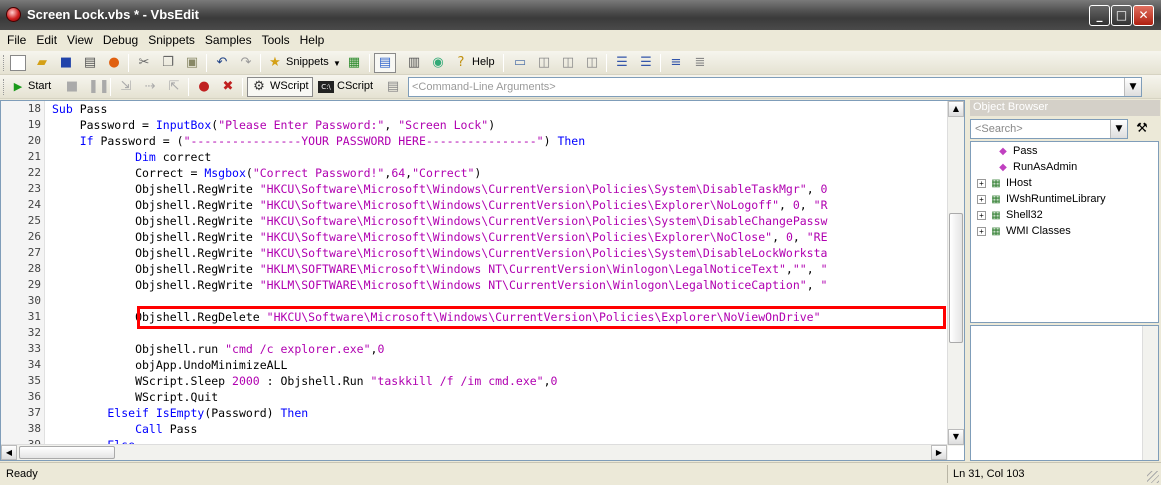 The image size is (1161, 485). I want to click on minimize-button: _, so click(1099, 15).